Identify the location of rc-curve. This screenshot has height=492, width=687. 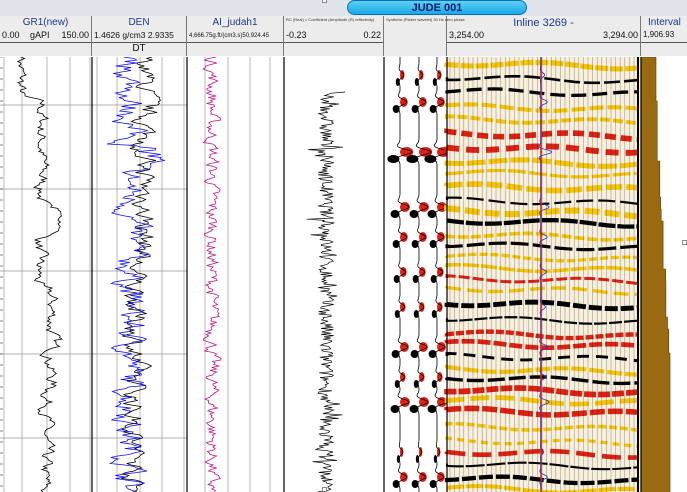
(326, 291).